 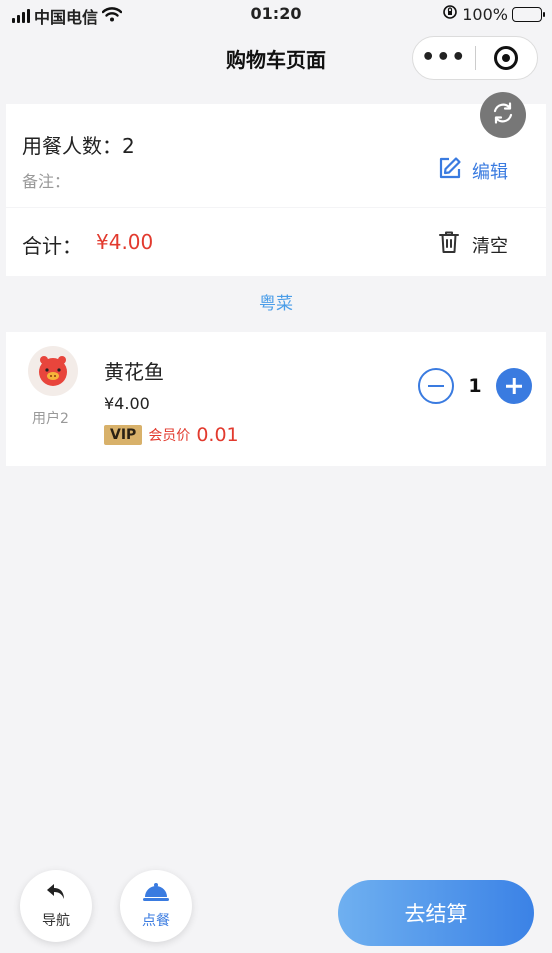 I want to click on item-price: ¥4.00, so click(x=127, y=403).